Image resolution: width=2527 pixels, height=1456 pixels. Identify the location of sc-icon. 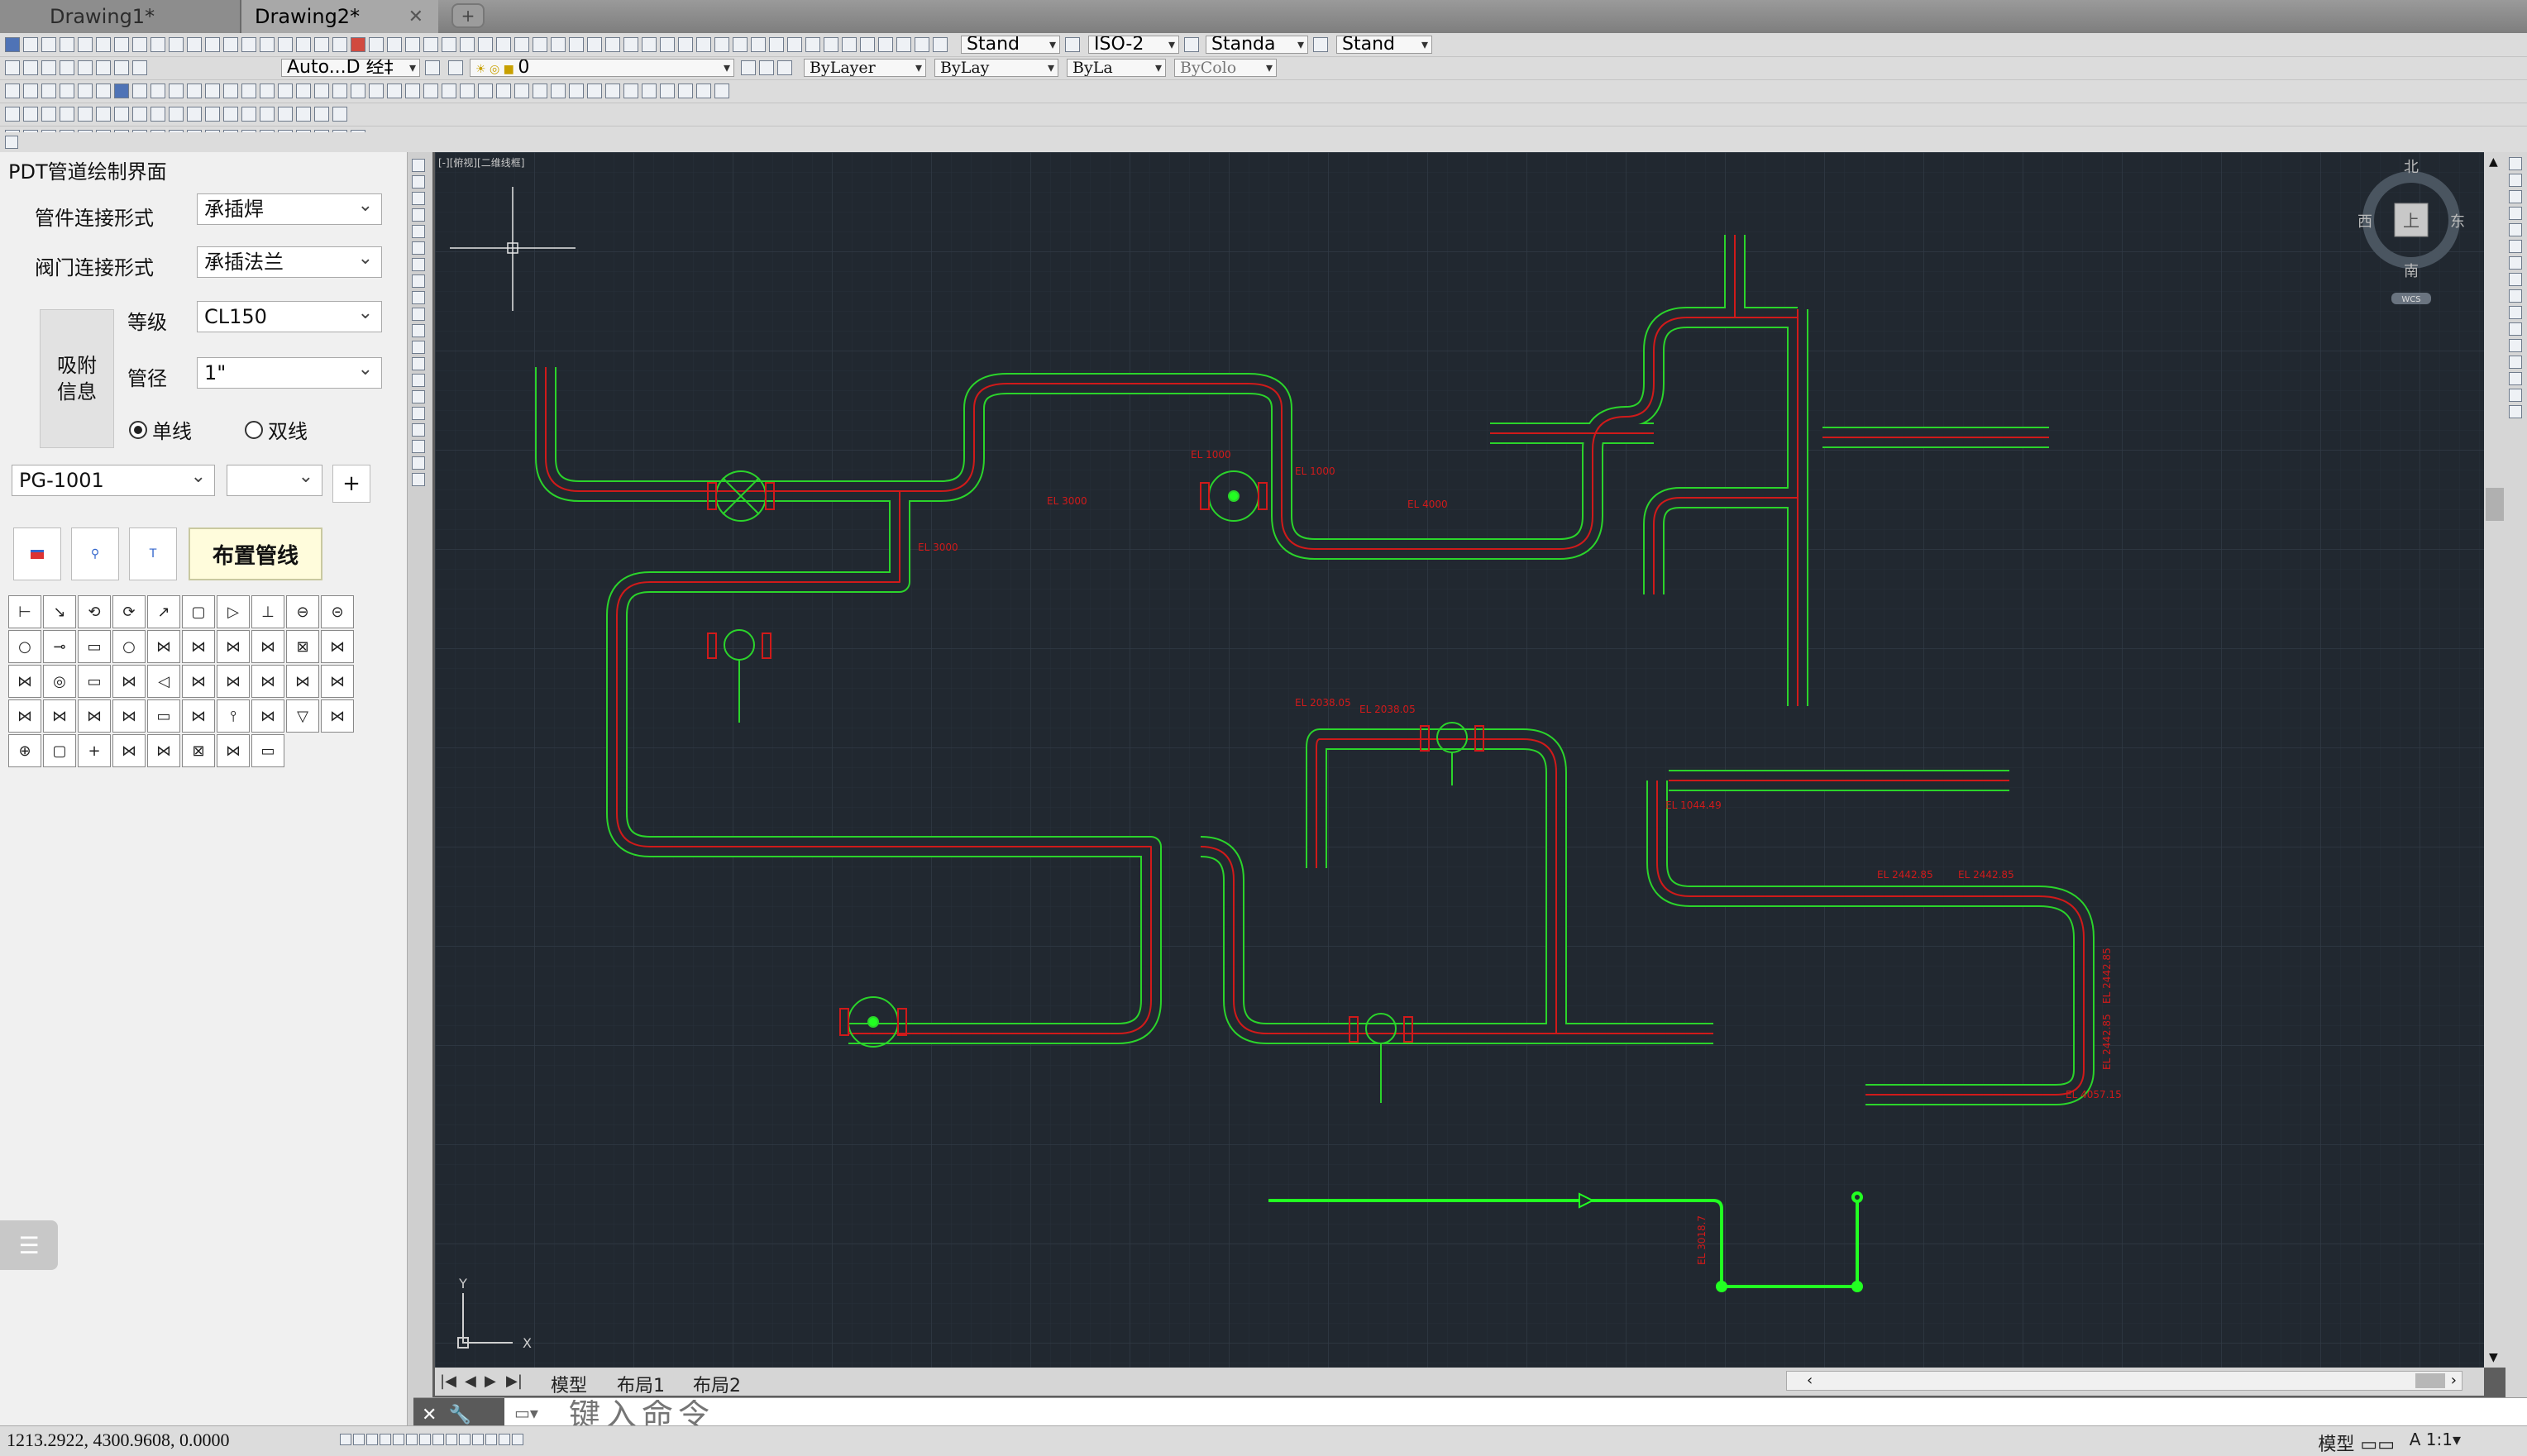
(504, 1439).